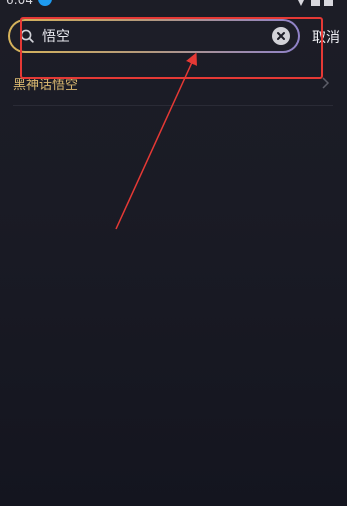 This screenshot has height=506, width=347. I want to click on search-box-inner, so click(154, 36).